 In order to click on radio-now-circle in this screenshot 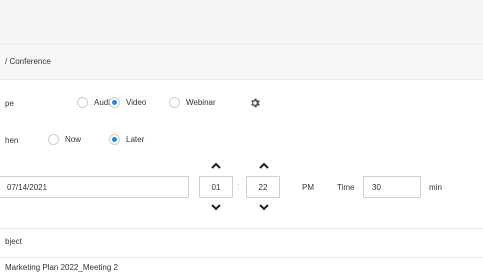, I will do `click(53, 139)`.